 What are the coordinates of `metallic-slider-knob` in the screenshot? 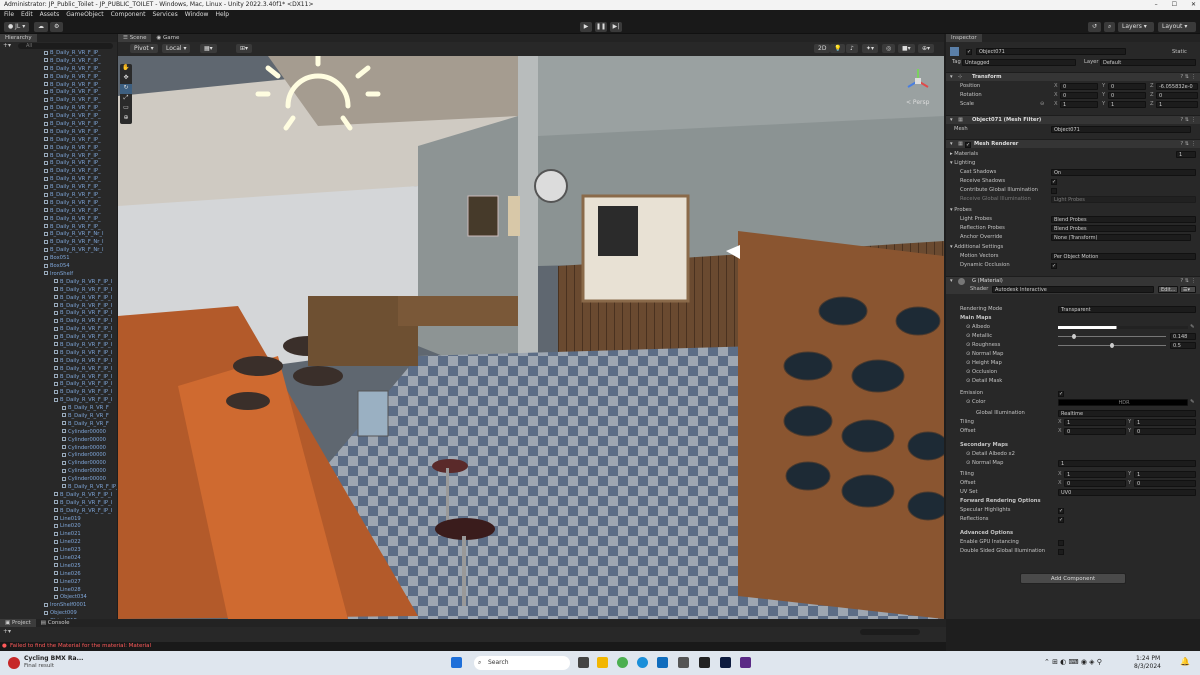 It's located at (1074, 336).